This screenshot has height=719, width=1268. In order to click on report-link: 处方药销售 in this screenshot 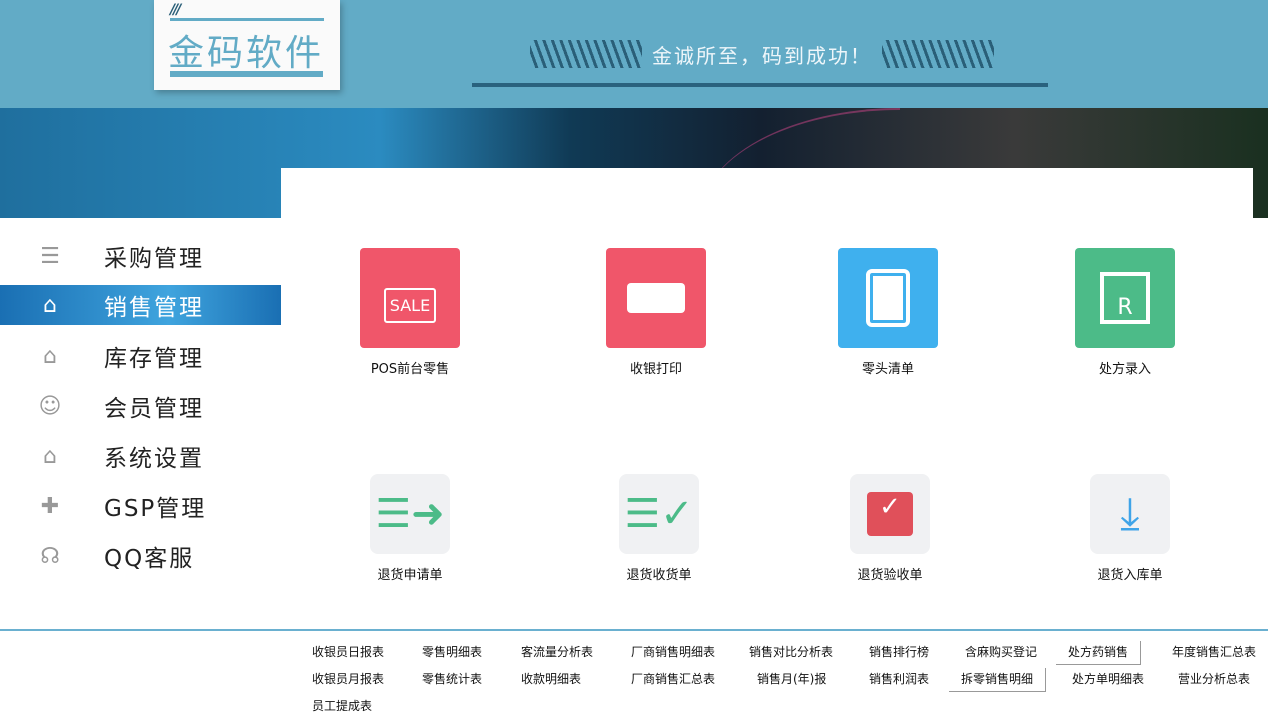, I will do `click(1099, 653)`.